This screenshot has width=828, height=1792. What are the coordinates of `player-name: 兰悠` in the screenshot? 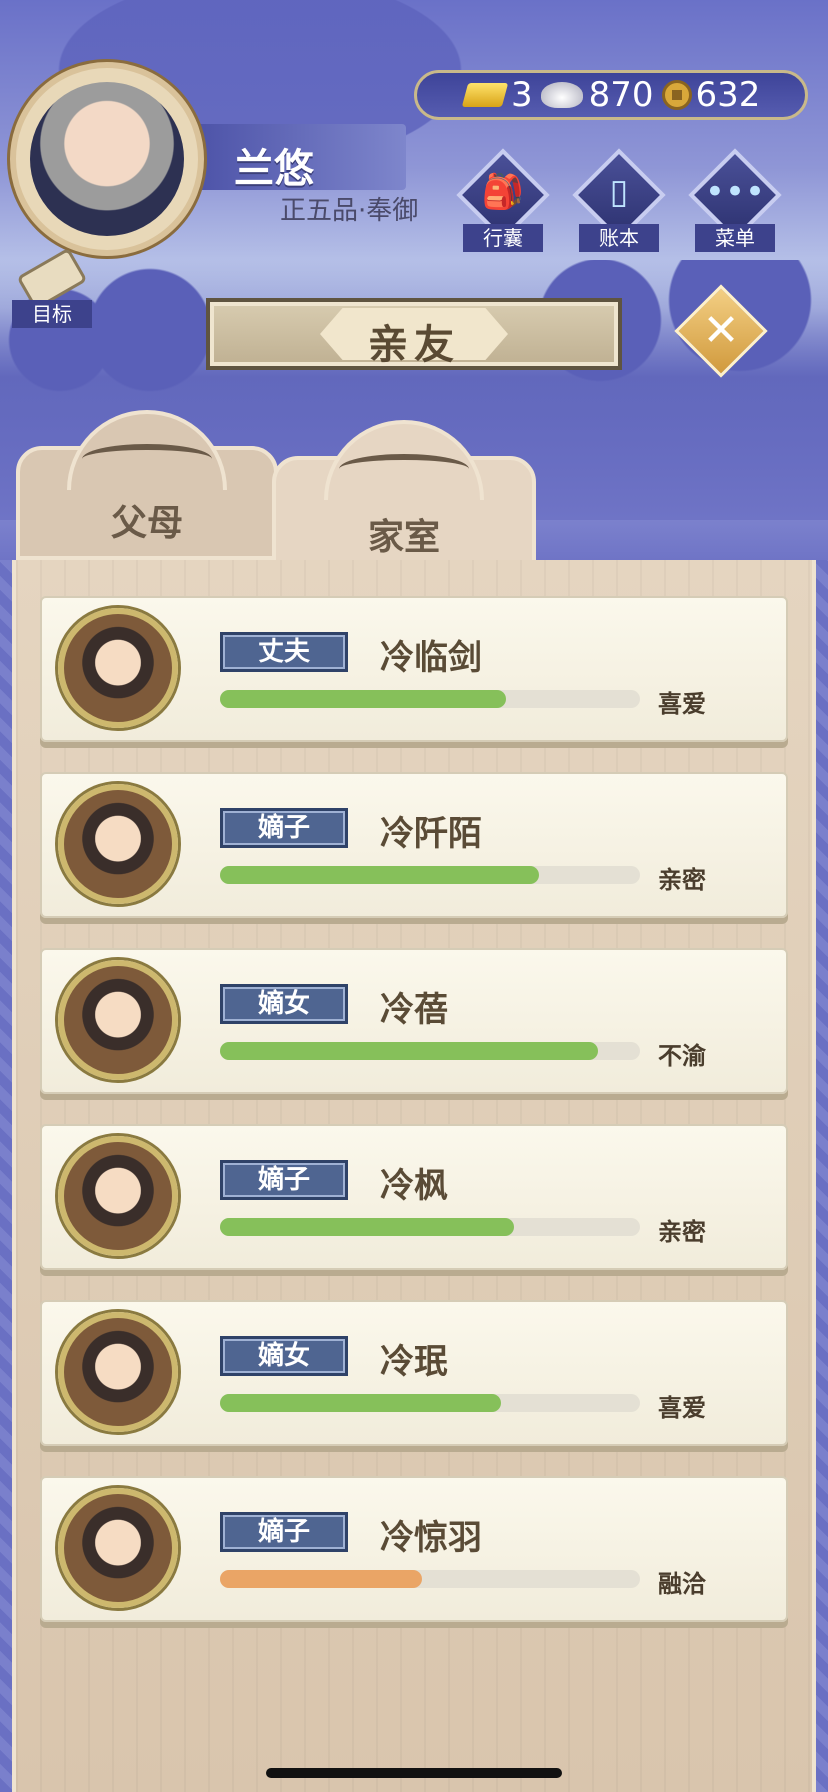 It's located at (274, 169).